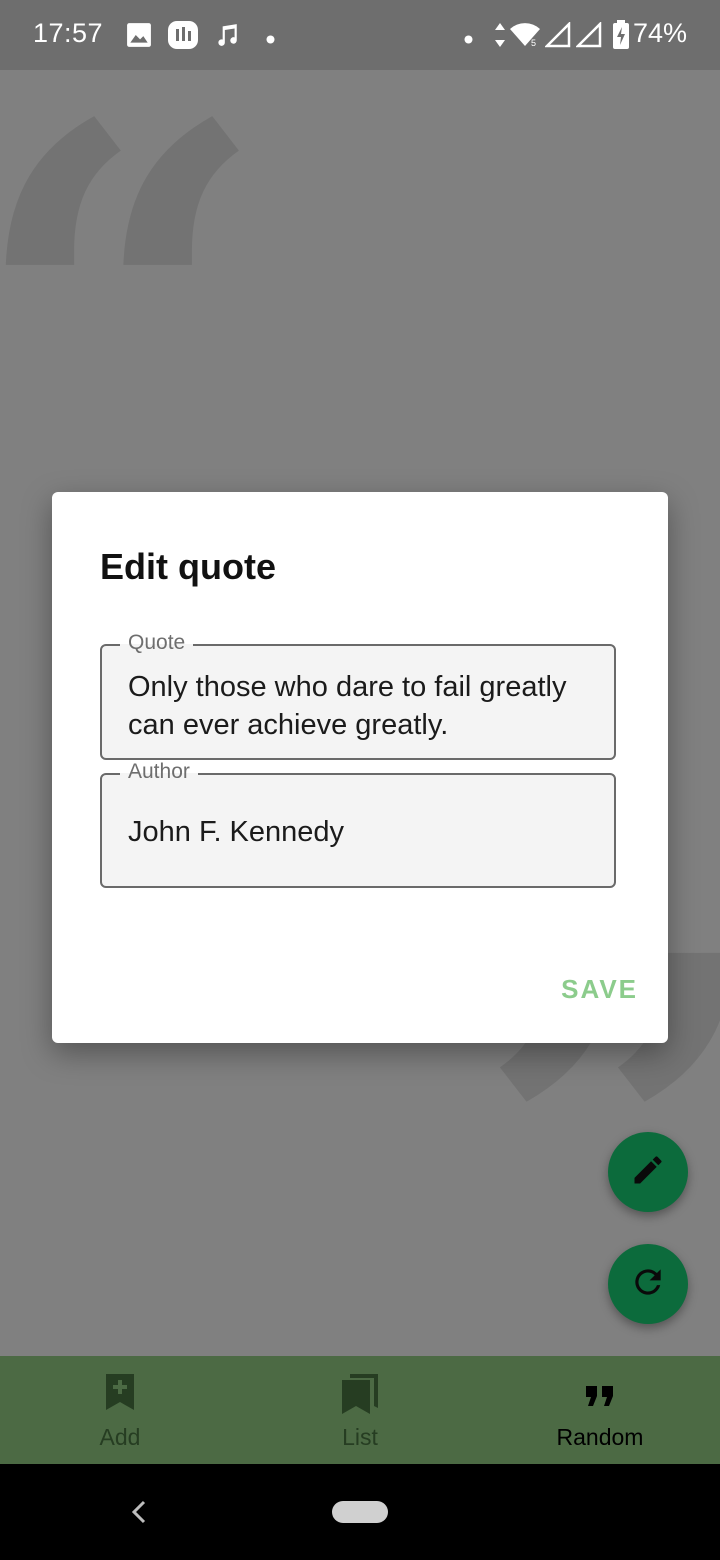  What do you see at coordinates (600, 1437) in the screenshot?
I see `nav-label-random: Random` at bounding box center [600, 1437].